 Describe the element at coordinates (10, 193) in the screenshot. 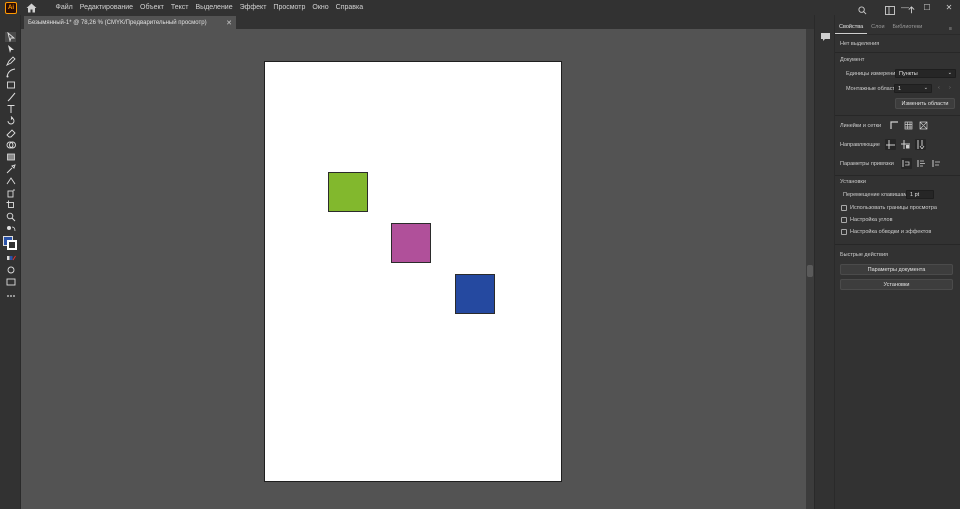

I see `symbol-sprayer-tool-icon` at that location.